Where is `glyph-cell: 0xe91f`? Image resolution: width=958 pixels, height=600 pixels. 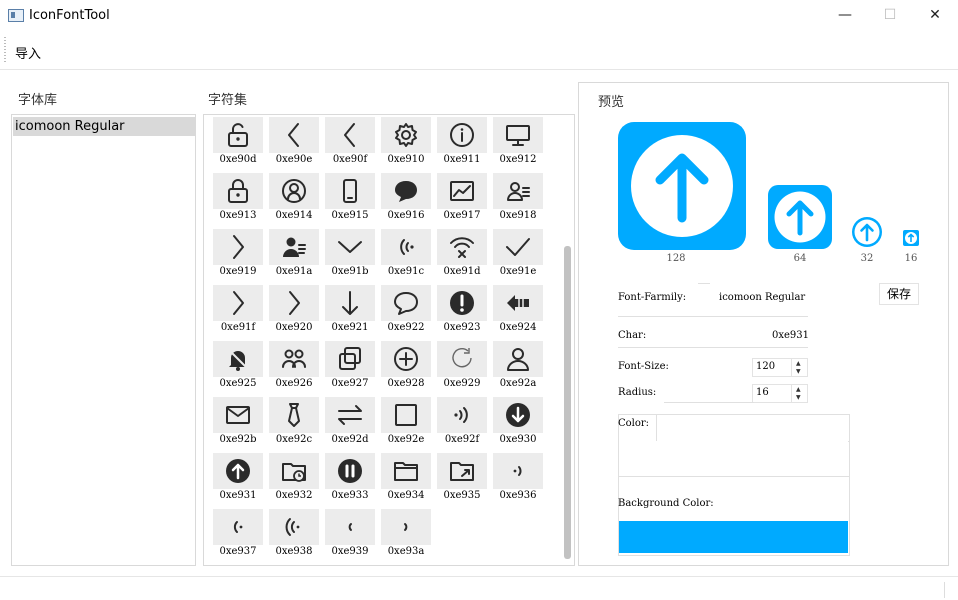
glyph-cell: 0xe91f is located at coordinates (238, 311).